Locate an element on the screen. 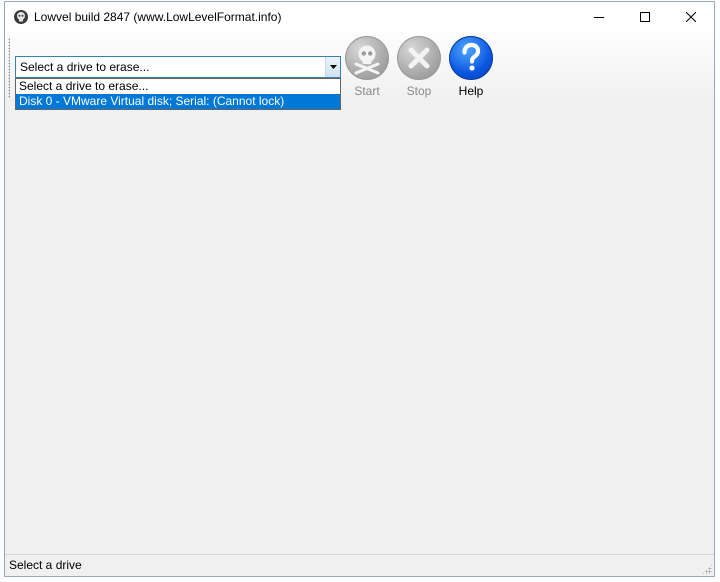 This screenshot has width=720, height=582. toolbar-grip is located at coordinates (9, 68).